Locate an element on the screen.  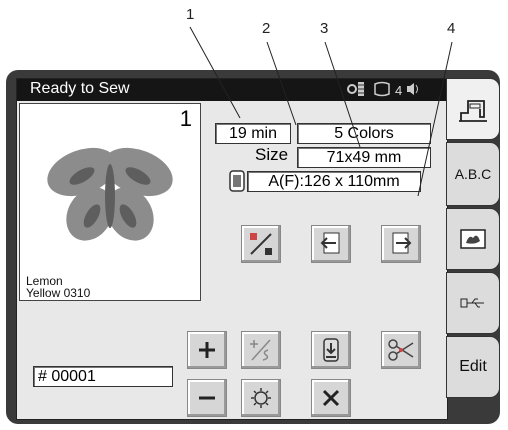
callout-2: 2 is located at coordinates (266, 28).